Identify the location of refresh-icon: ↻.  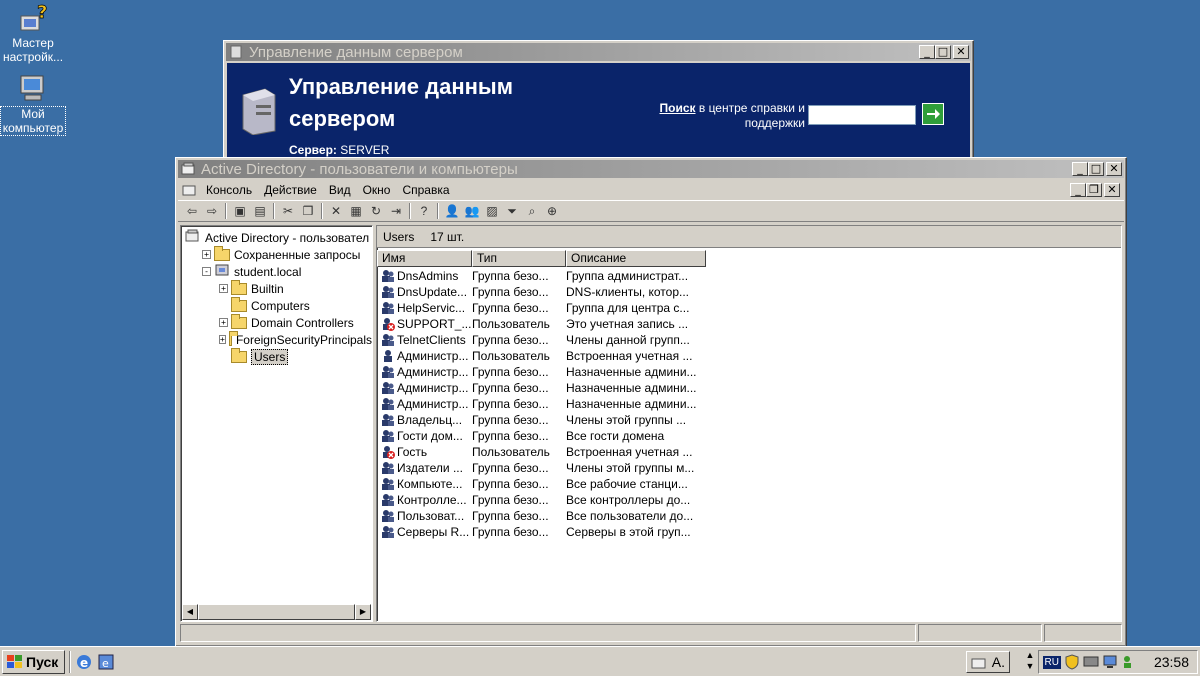
(376, 211).